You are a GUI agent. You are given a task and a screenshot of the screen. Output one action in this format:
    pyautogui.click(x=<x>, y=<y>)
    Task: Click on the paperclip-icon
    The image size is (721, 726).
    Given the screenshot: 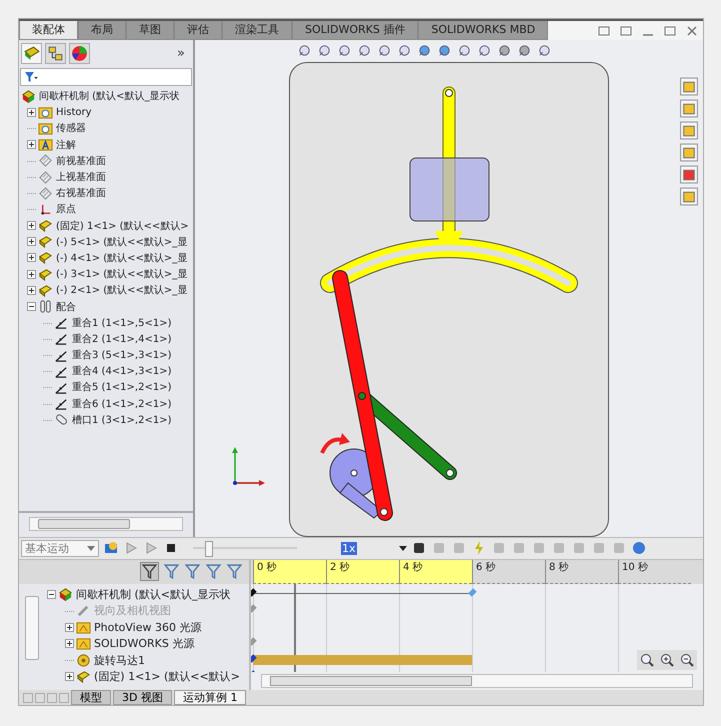 What is the action you would take?
    pyautogui.click(x=45, y=306)
    